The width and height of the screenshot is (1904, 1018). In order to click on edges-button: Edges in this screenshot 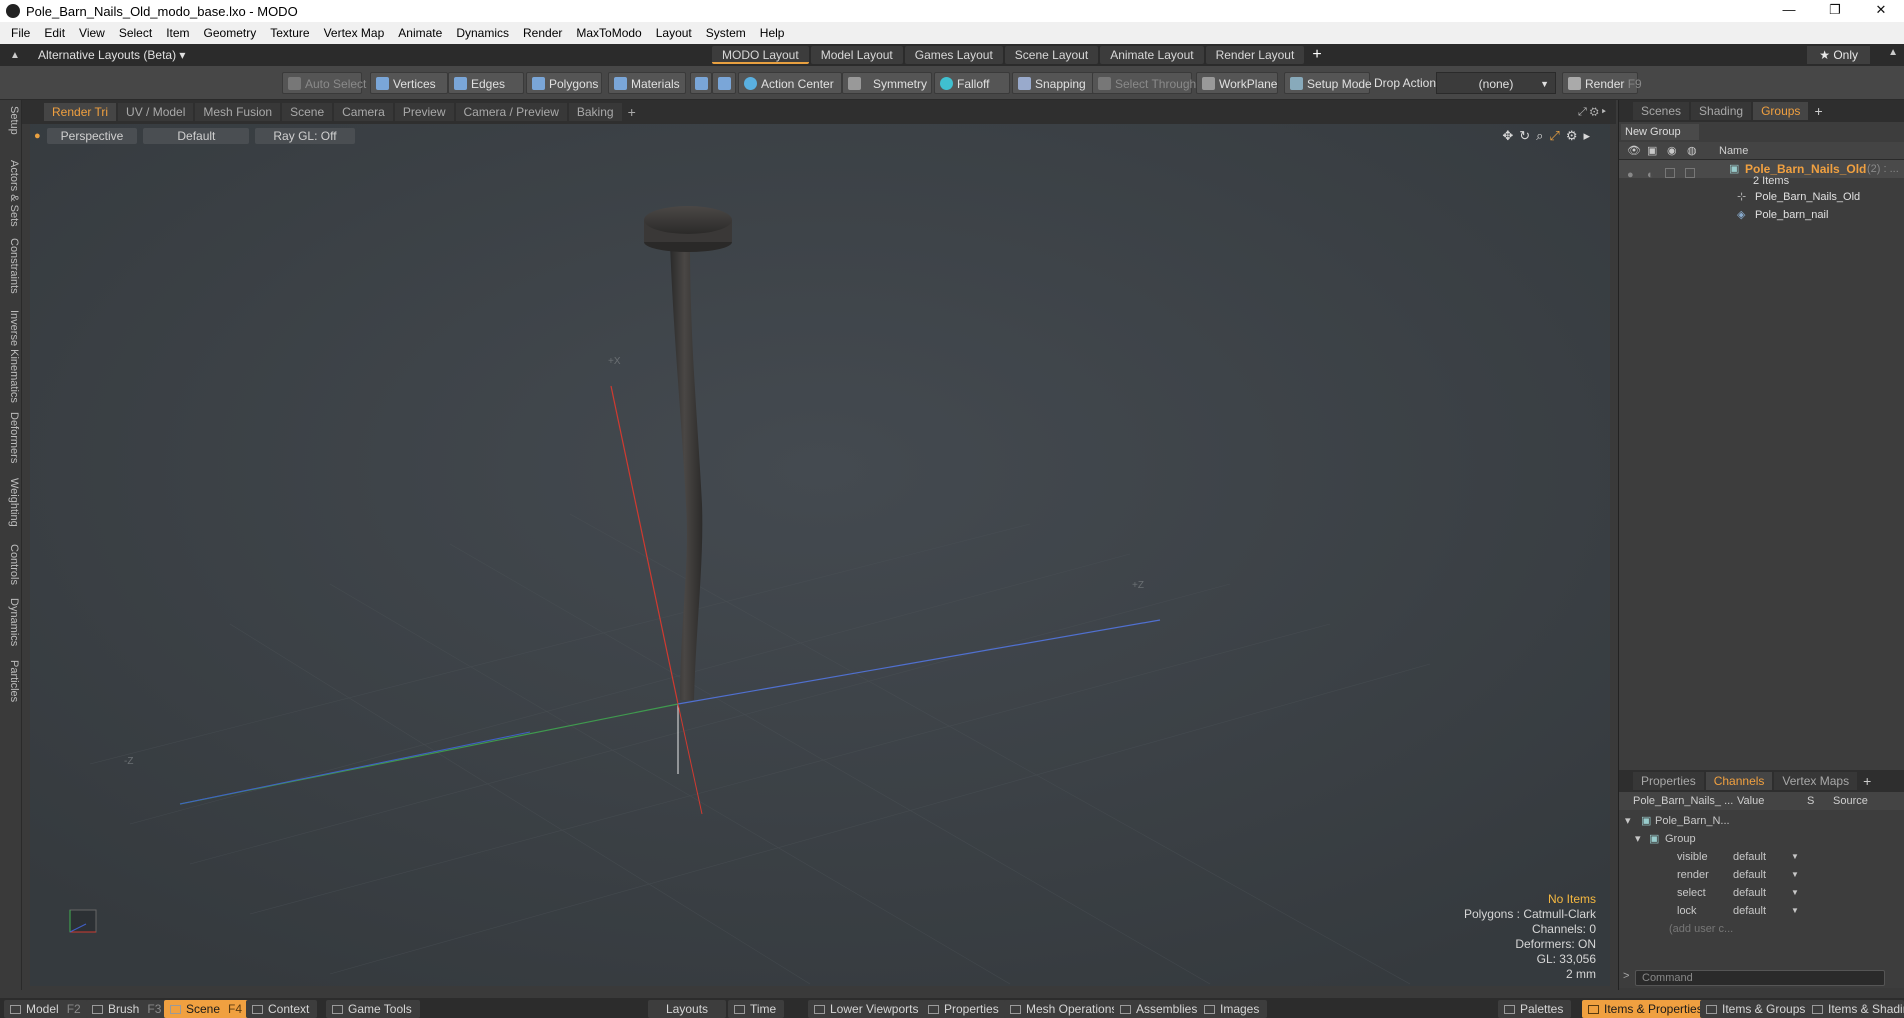, I will do `click(486, 83)`.